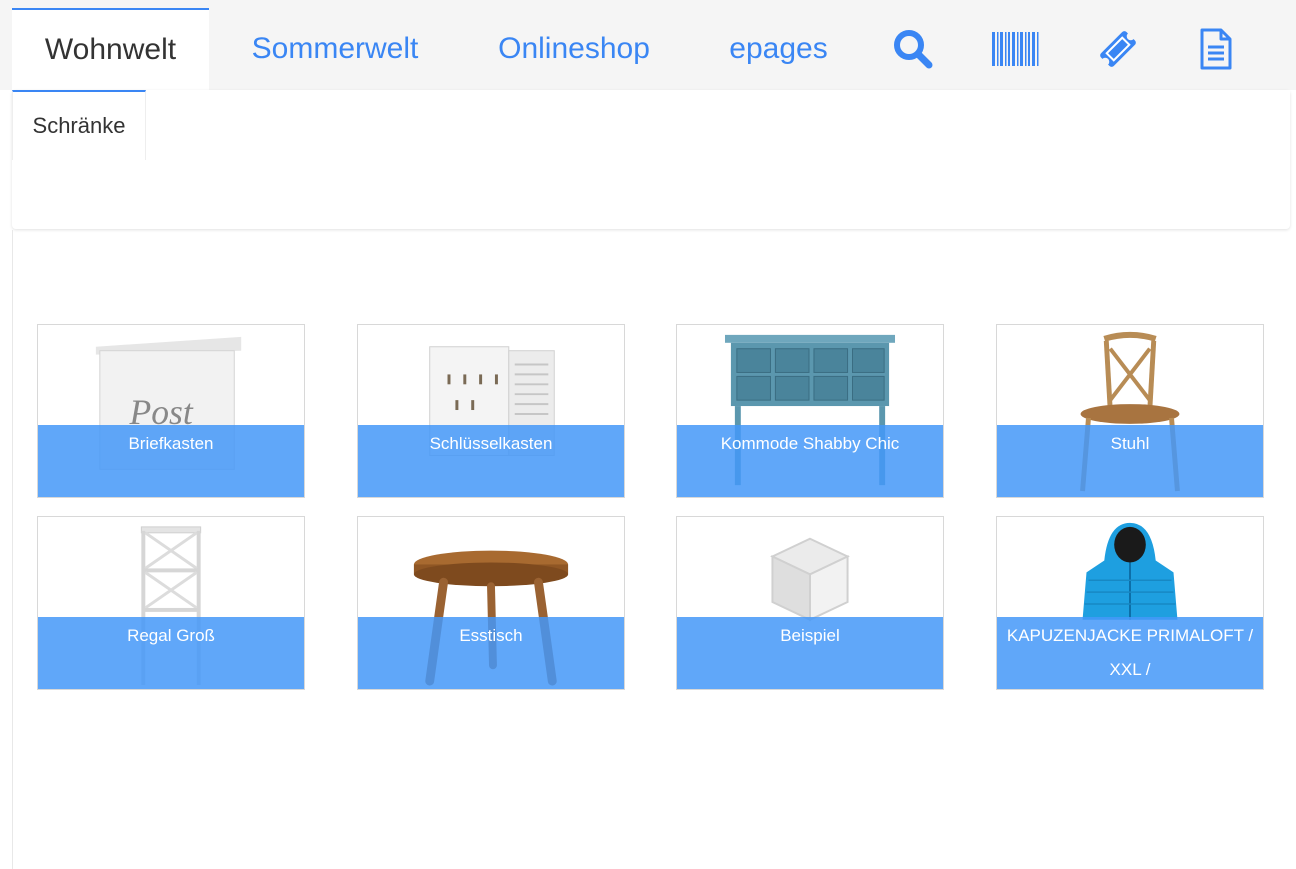 This screenshot has width=1296, height=869. What do you see at coordinates (1130, 461) in the screenshot?
I see `product-name: Stuhl` at bounding box center [1130, 461].